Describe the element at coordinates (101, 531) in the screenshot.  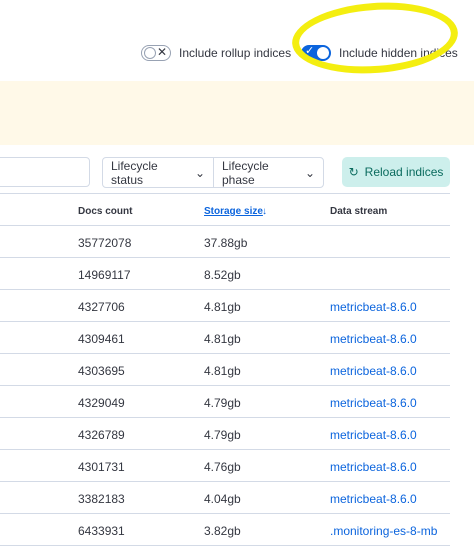
I see `docs-count-cell: 6433931` at that location.